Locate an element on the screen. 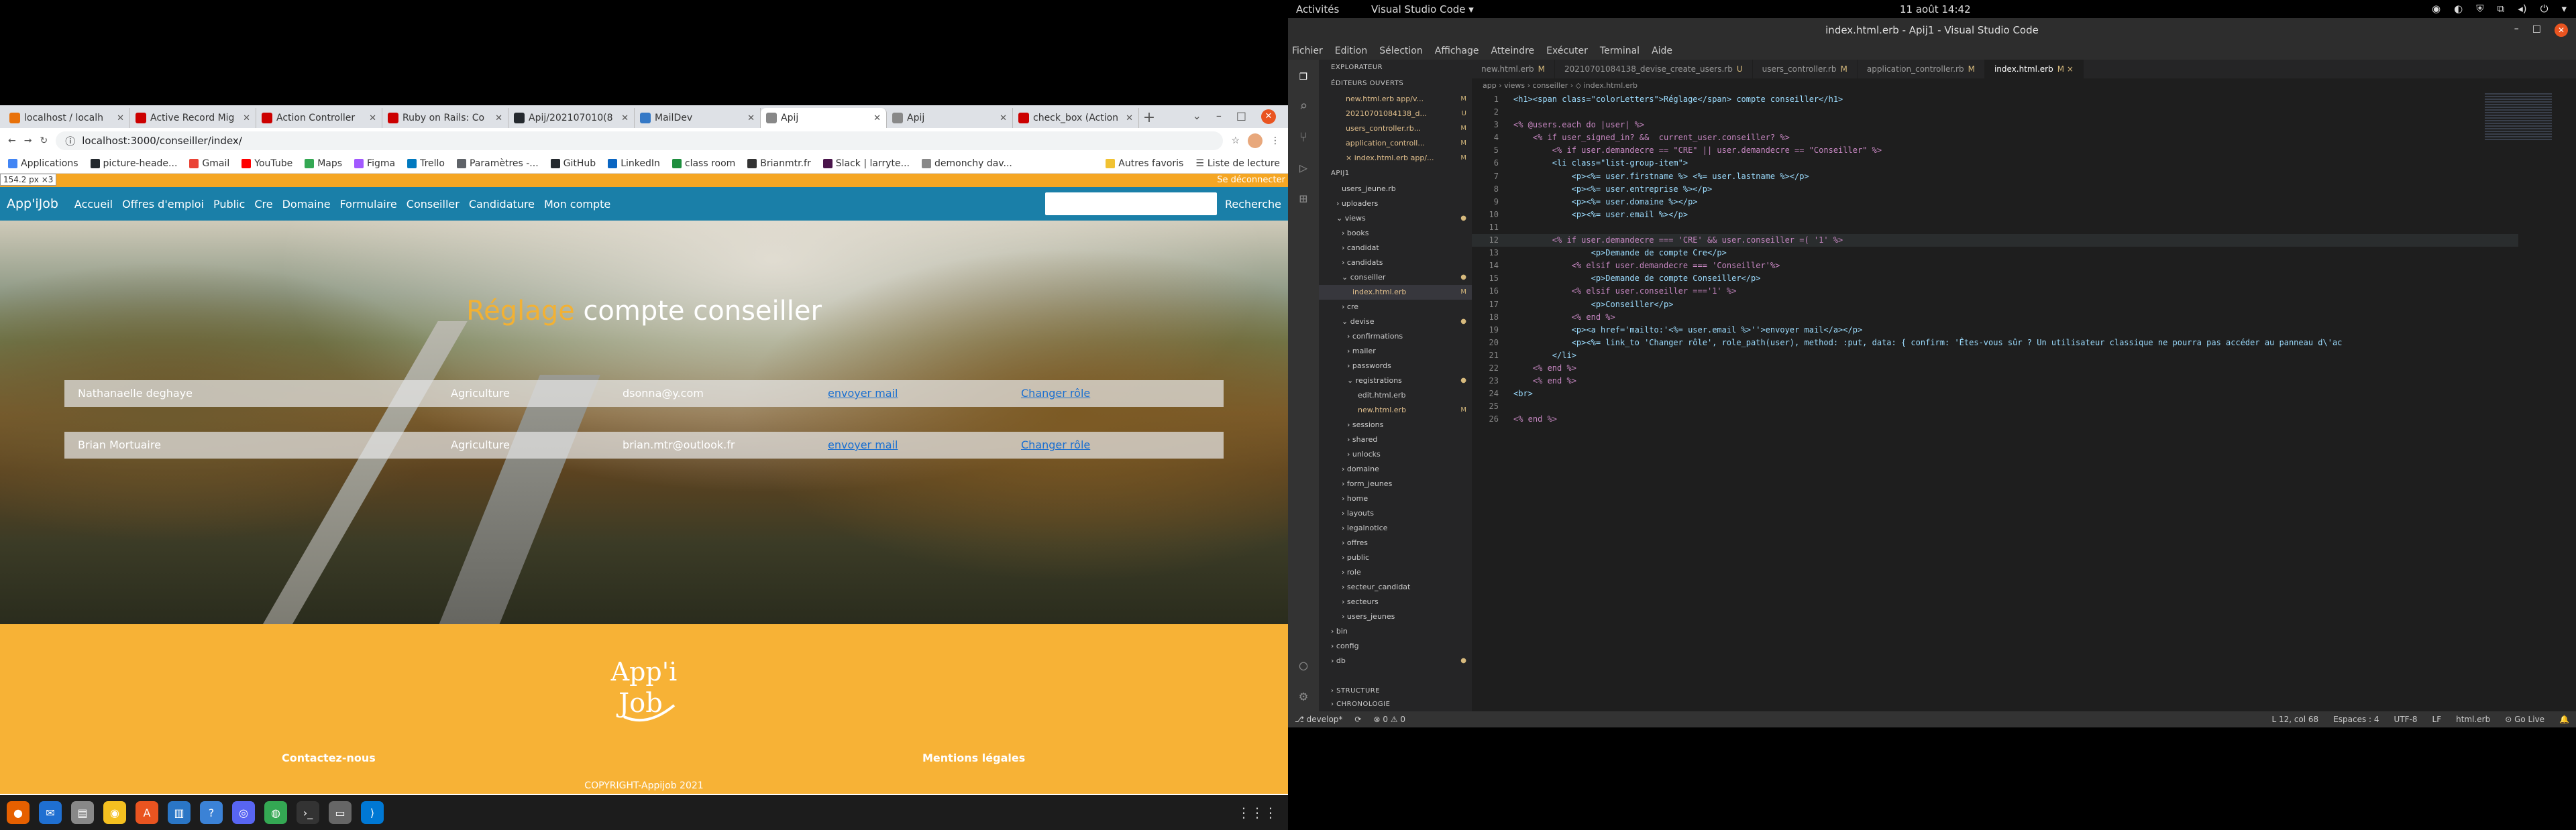  bookmark-item: Brianmtr.fr is located at coordinates (779, 163).